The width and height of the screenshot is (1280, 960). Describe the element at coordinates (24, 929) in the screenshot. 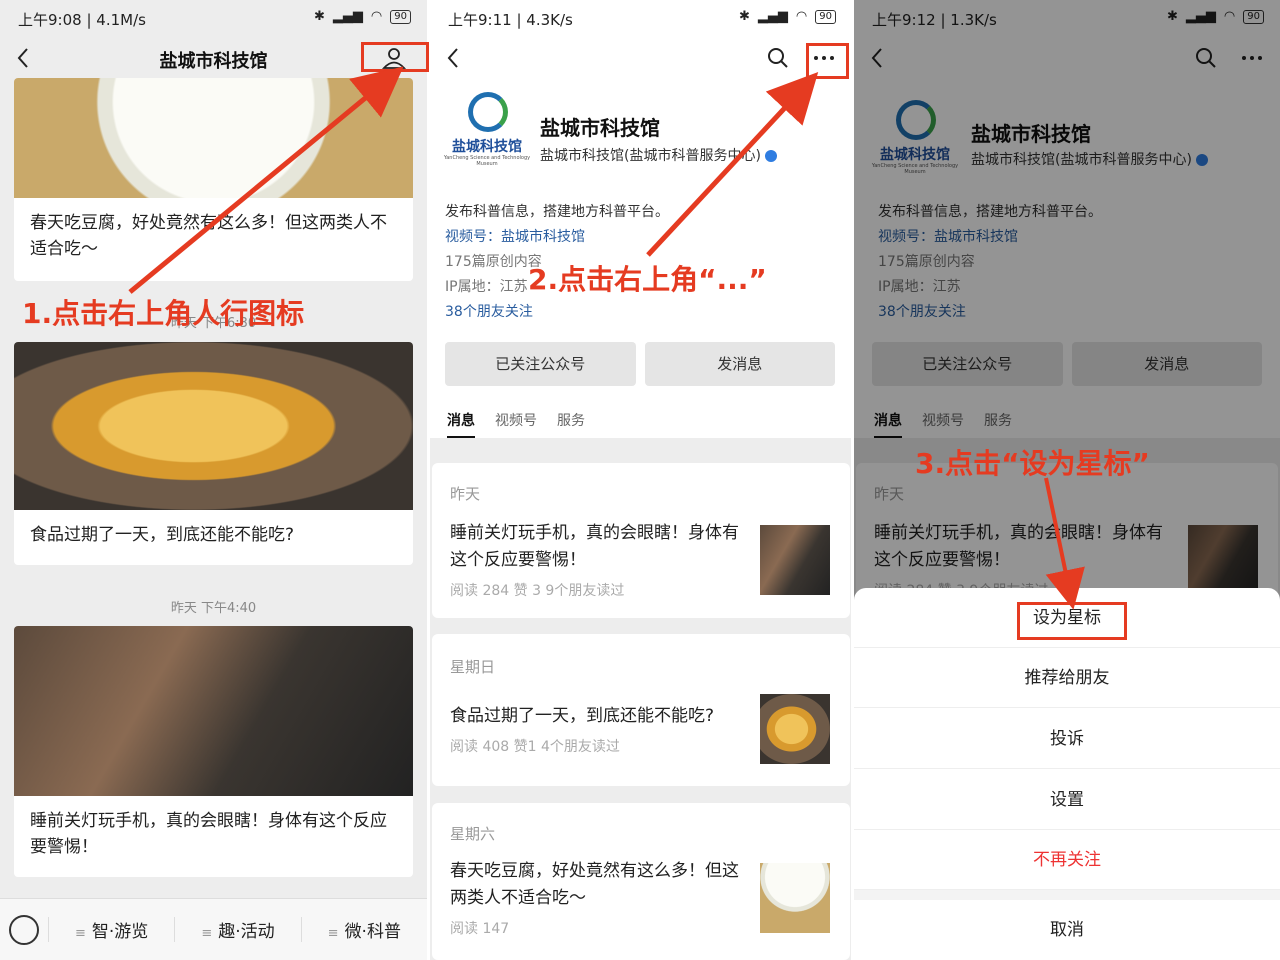

I see `keyboard-icon` at that location.